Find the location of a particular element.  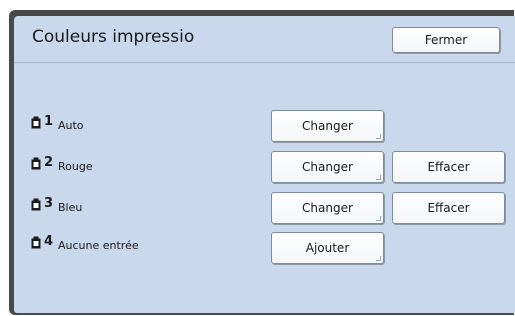

color-row-label: Bleu is located at coordinates (70, 207).